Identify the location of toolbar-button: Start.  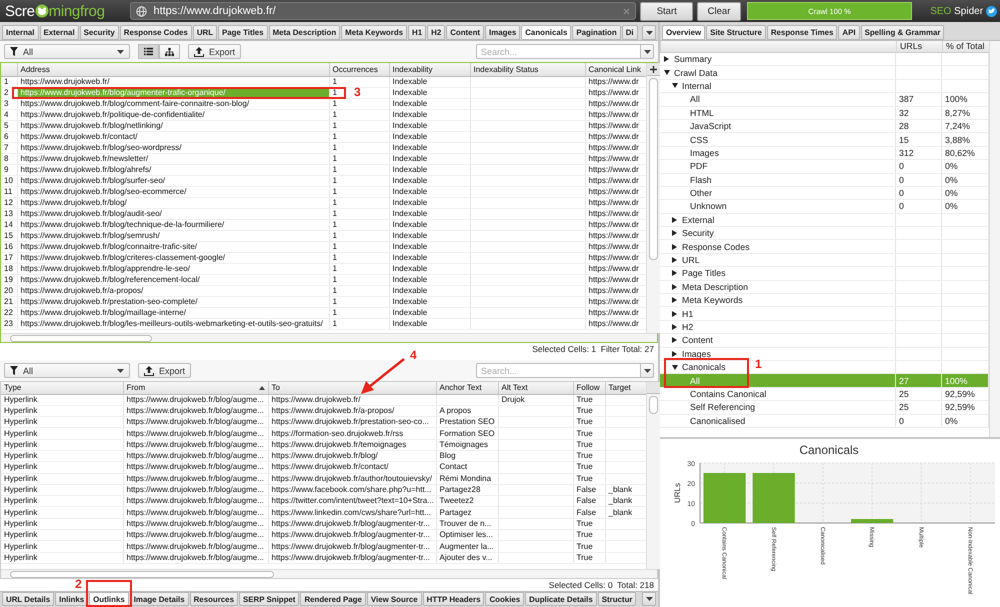
(667, 11).